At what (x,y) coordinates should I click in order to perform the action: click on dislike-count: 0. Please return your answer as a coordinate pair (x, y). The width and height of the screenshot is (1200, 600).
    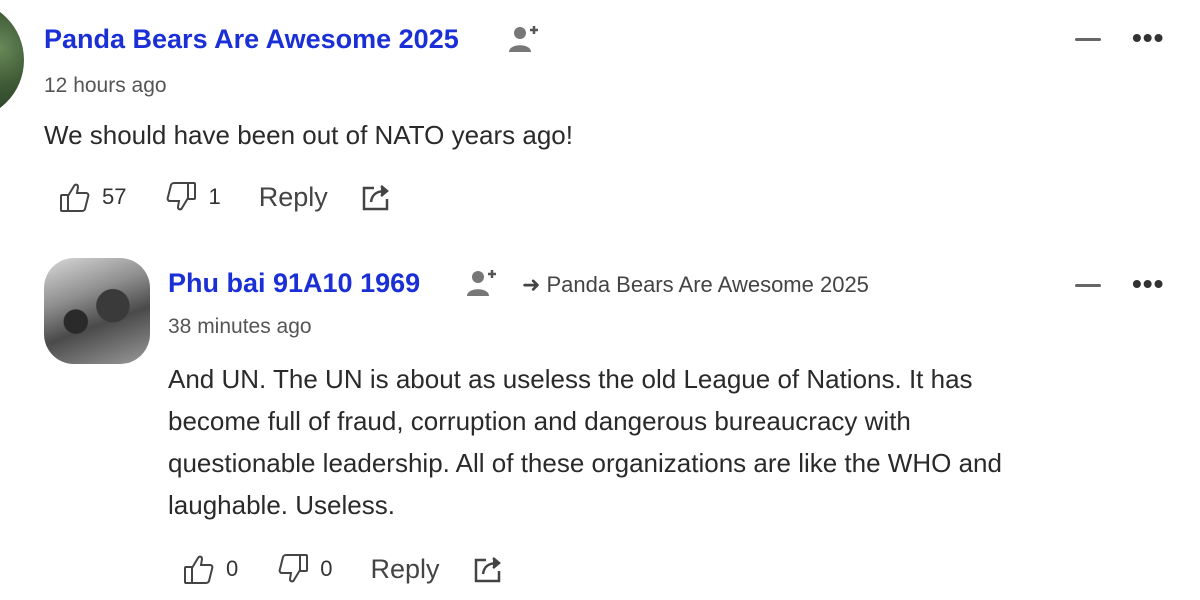
    Looking at the image, I should click on (326, 568).